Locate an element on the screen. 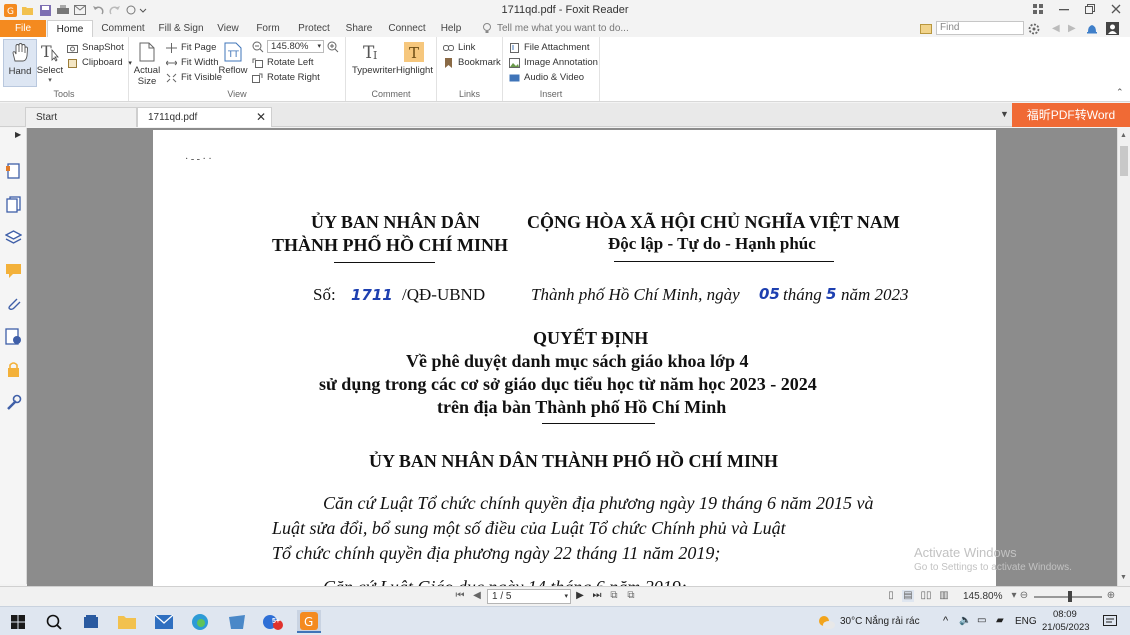  rotate-left-button: Rotate Left is located at coordinates (282, 63).